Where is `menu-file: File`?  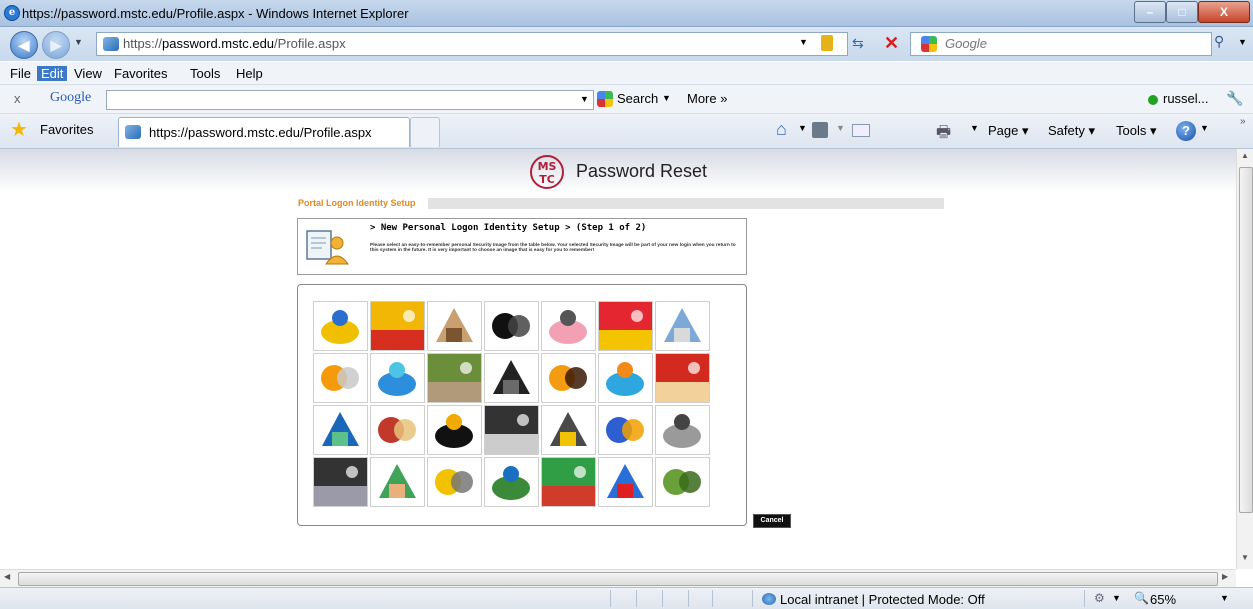 menu-file: File is located at coordinates (20, 73).